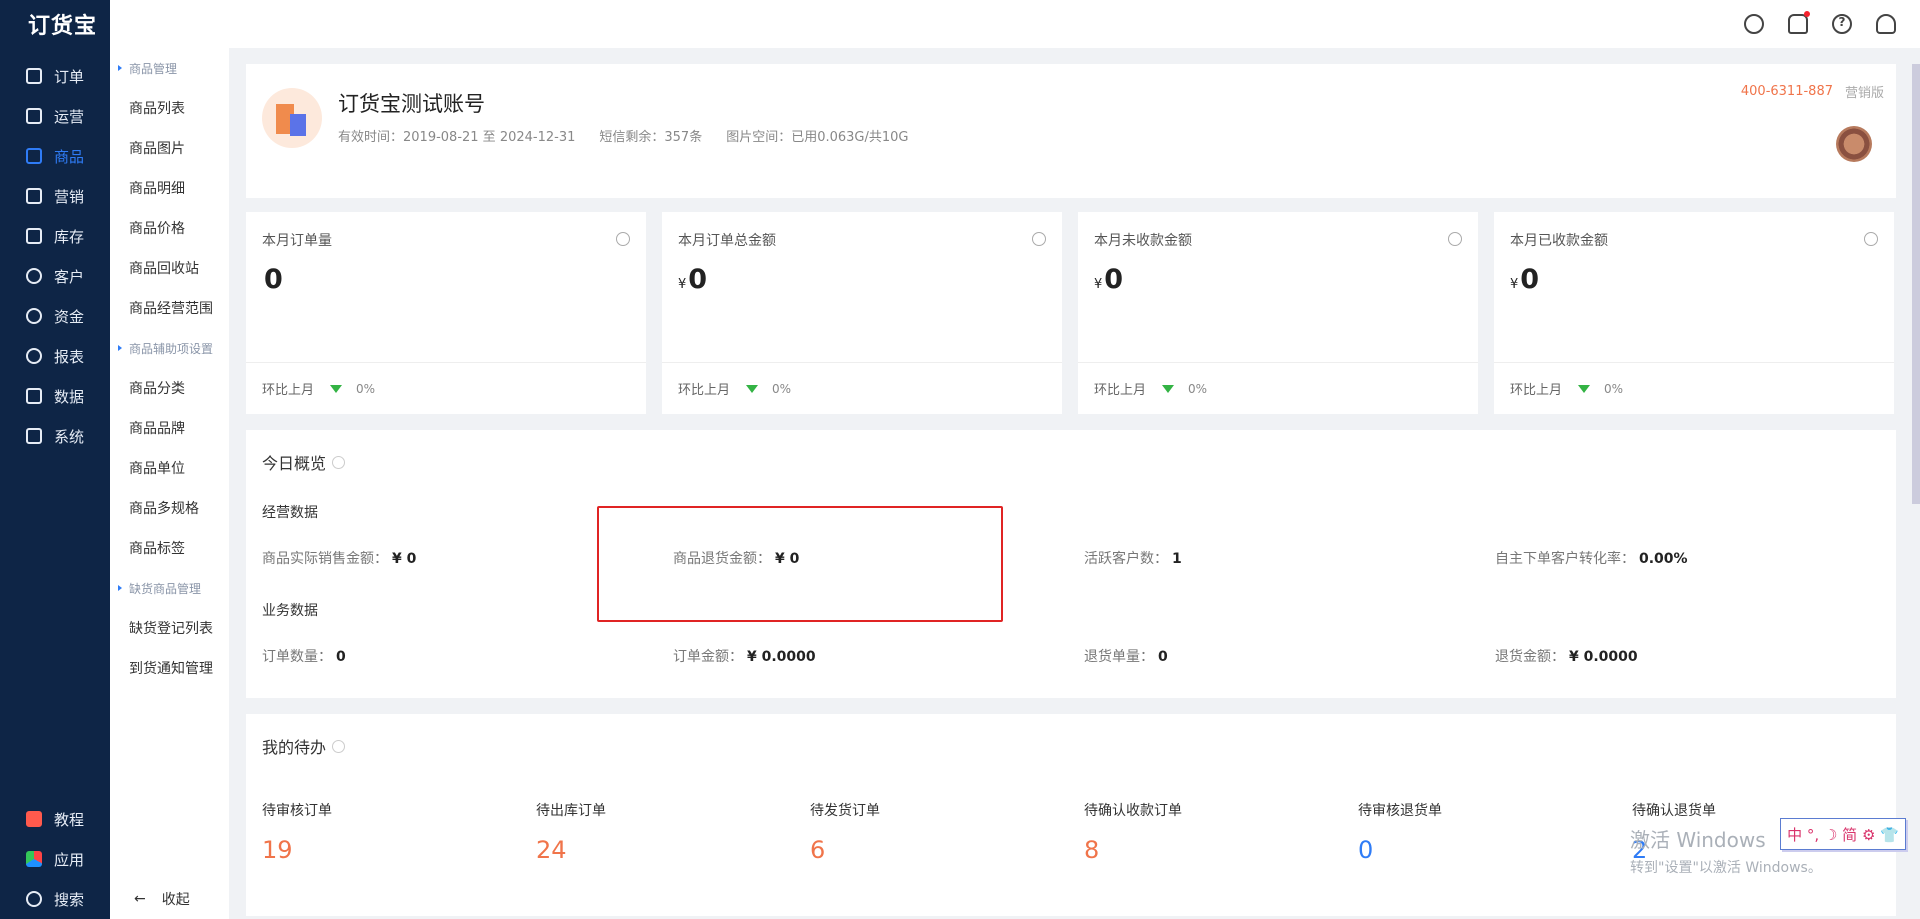  What do you see at coordinates (304, 657) in the screenshot?
I see `metric: 订单数量： 0` at bounding box center [304, 657].